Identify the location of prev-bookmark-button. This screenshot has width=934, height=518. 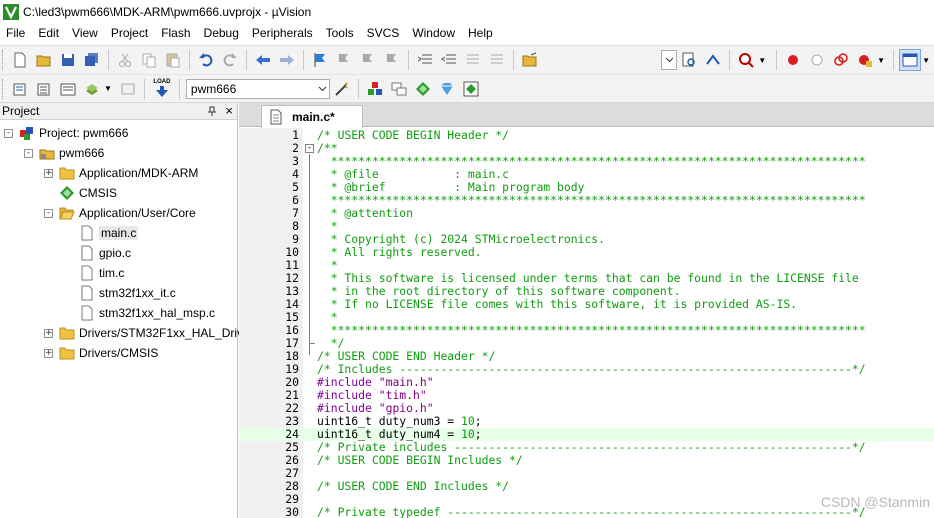
(344, 60).